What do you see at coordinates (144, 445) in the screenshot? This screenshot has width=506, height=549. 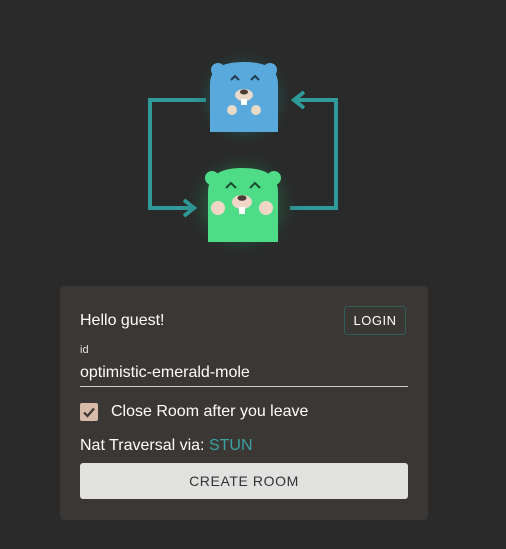 I see `nat-traversal-label: Nat Traversal via:` at bounding box center [144, 445].